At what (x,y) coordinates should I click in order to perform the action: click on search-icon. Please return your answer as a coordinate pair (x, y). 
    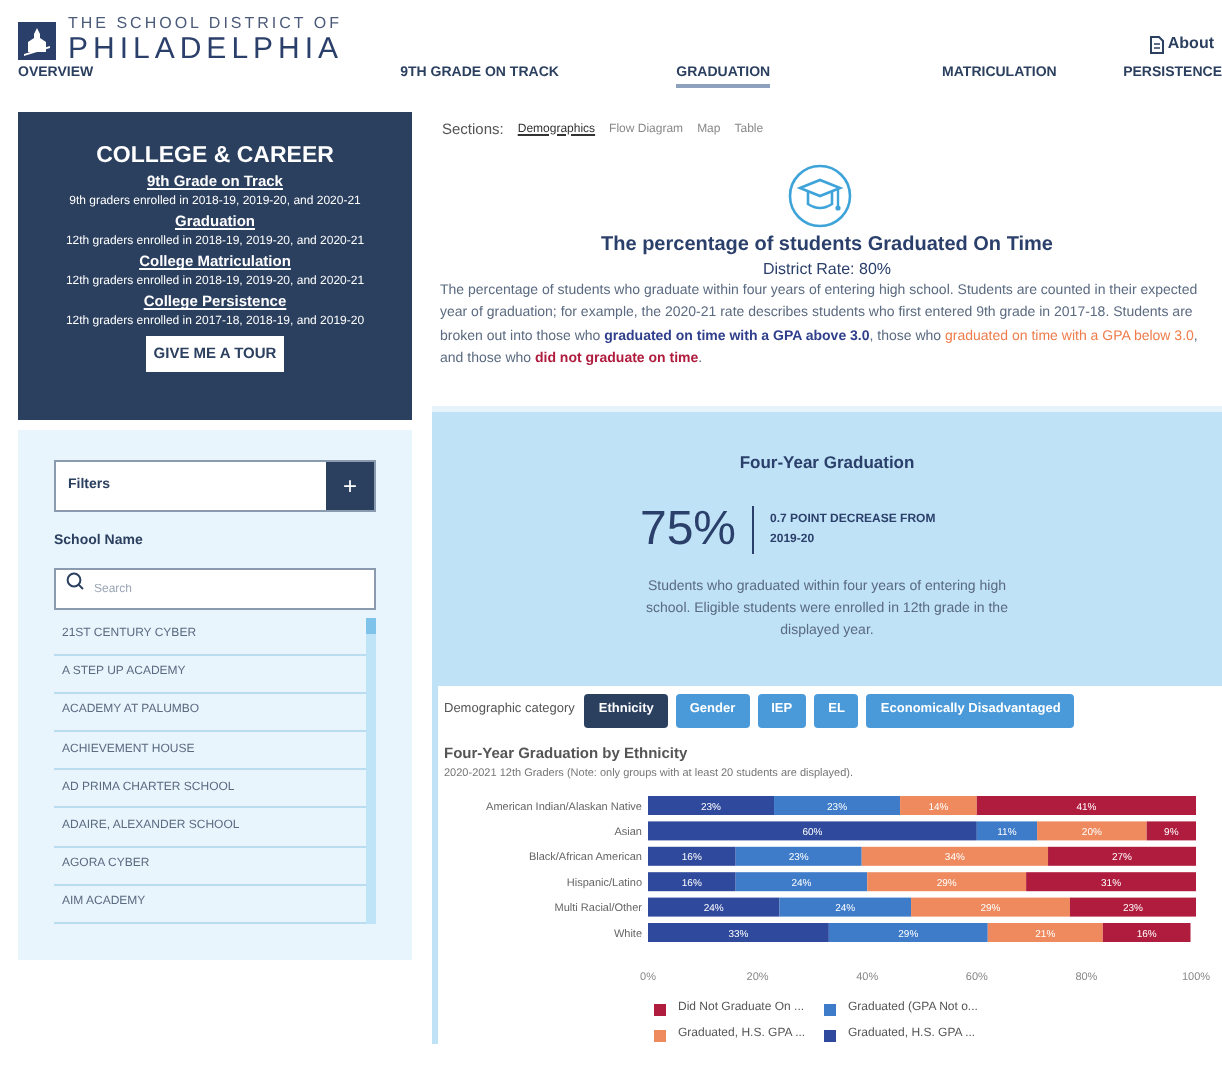
    Looking at the image, I should click on (75, 581).